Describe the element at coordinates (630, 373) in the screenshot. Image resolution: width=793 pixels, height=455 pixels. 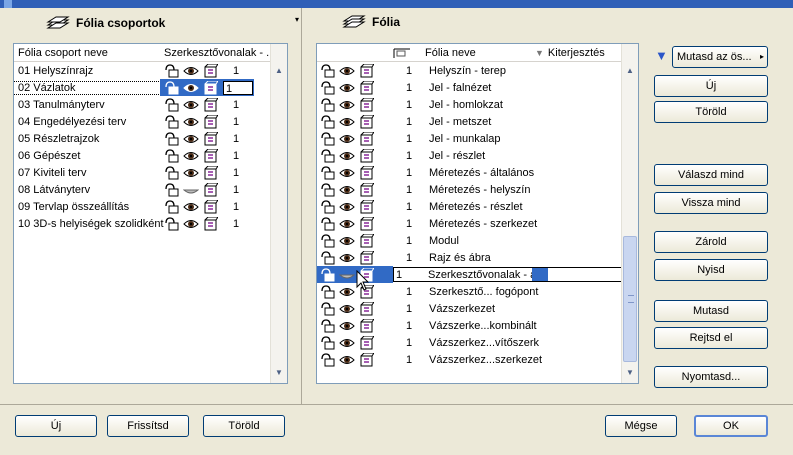
I see `scroll-down-icon: ▼` at that location.